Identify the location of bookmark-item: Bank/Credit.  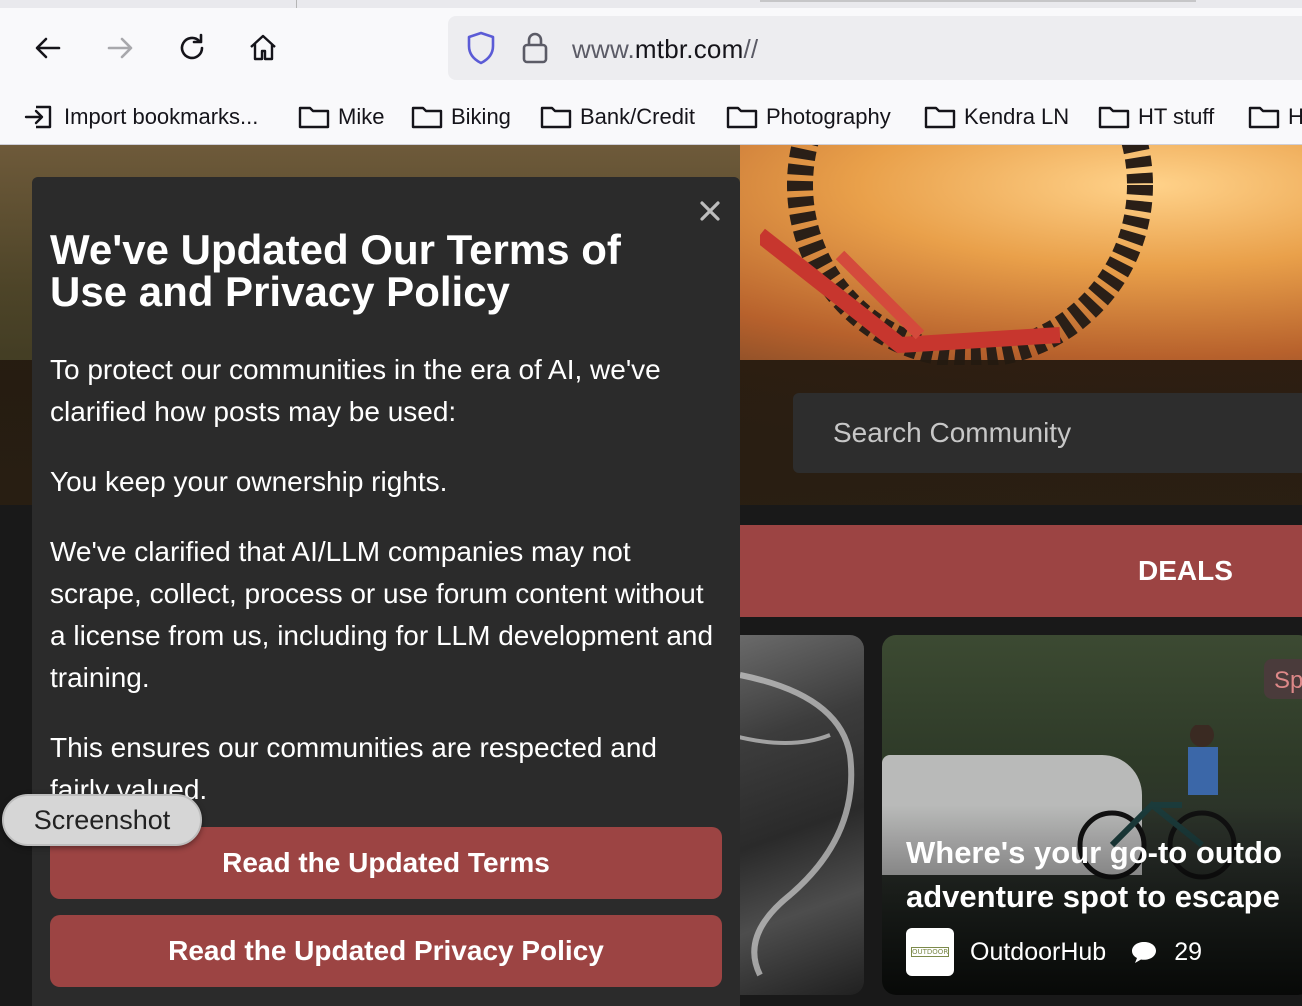
(617, 117).